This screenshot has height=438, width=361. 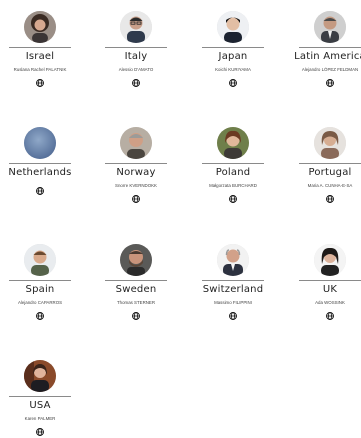 What do you see at coordinates (330, 69) in the screenshot?
I see `member-name: Alejandro LÓPEZ FELDMAN` at bounding box center [330, 69].